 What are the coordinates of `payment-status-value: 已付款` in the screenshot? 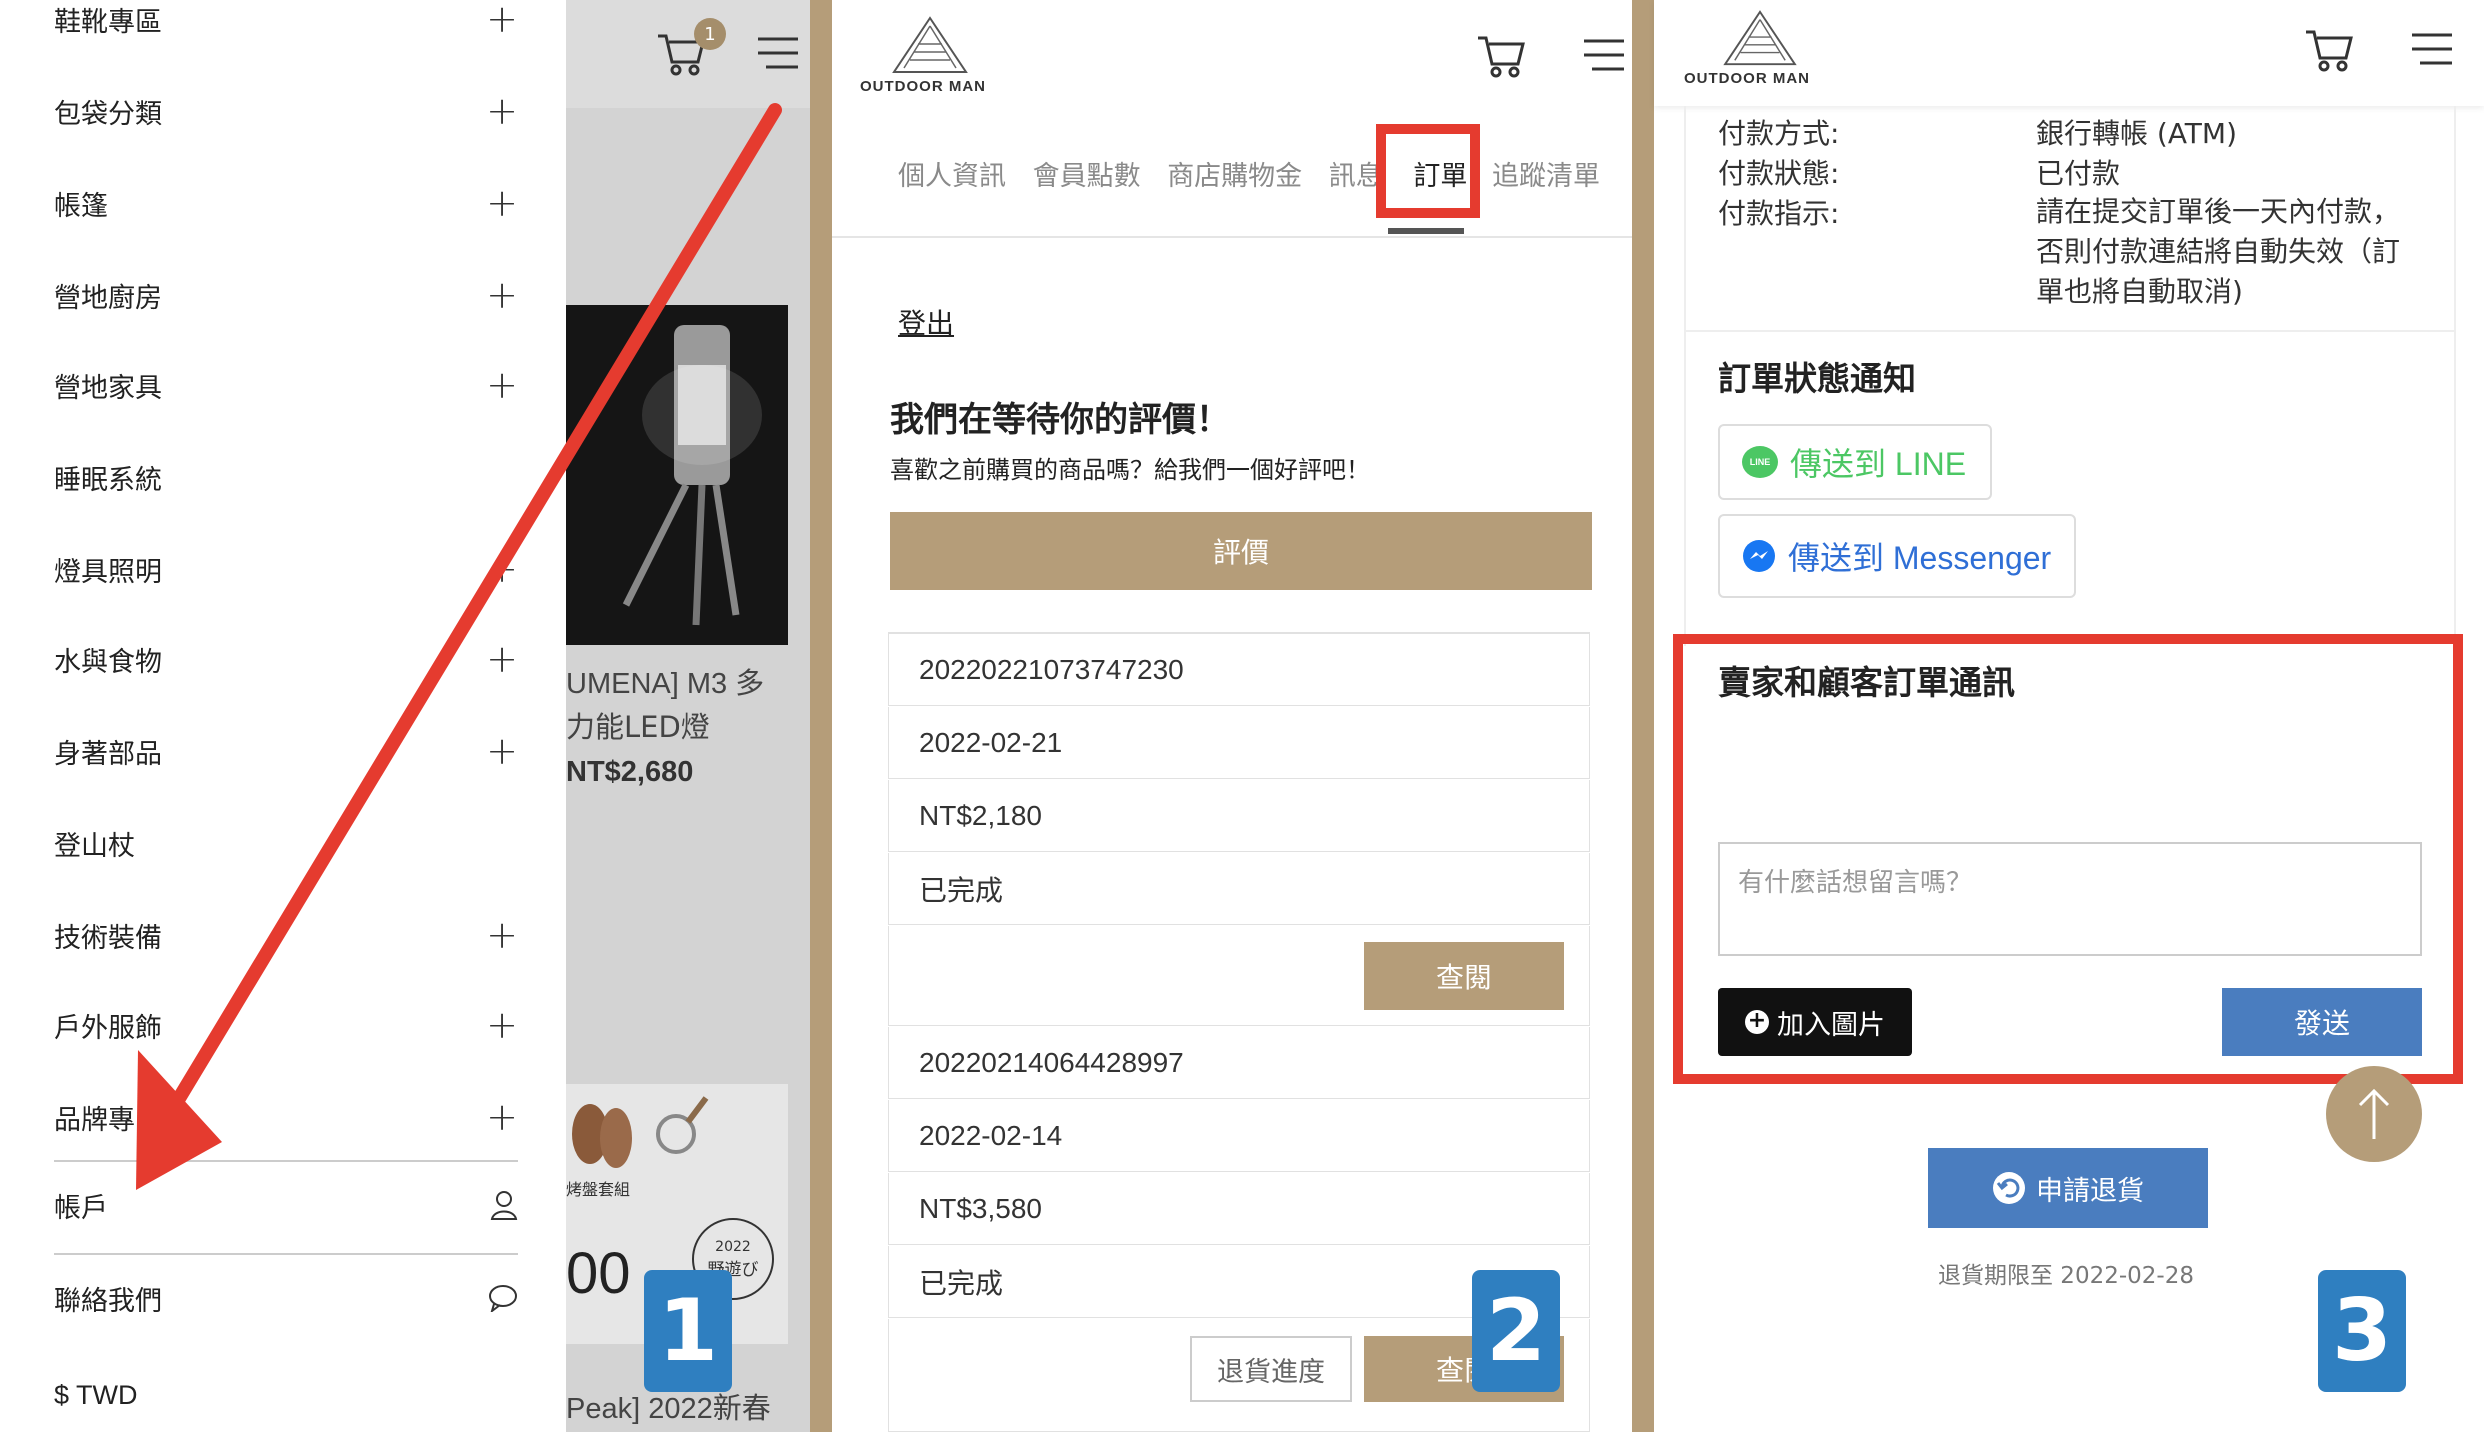 It's located at (2078, 173).